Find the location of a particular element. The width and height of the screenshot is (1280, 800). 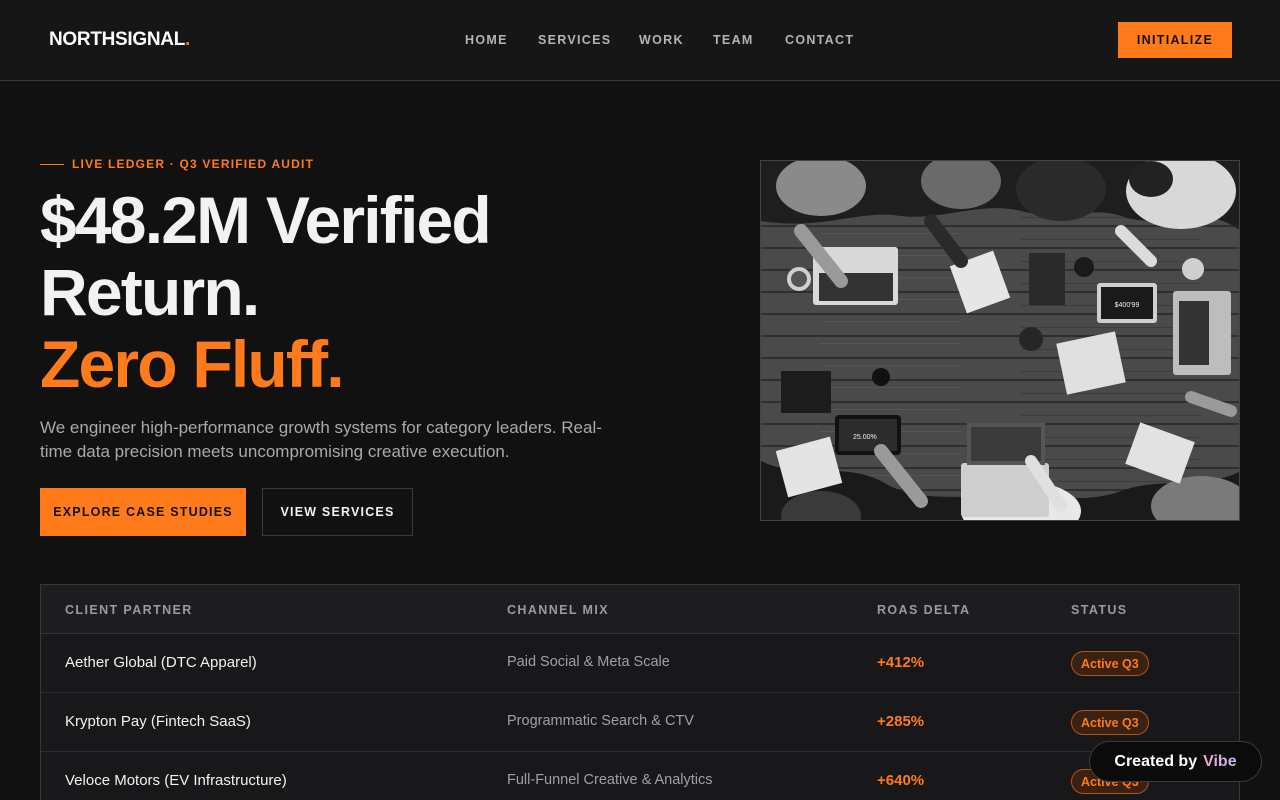

channel-mix: Programmatic Search & CTV is located at coordinates (600, 721).